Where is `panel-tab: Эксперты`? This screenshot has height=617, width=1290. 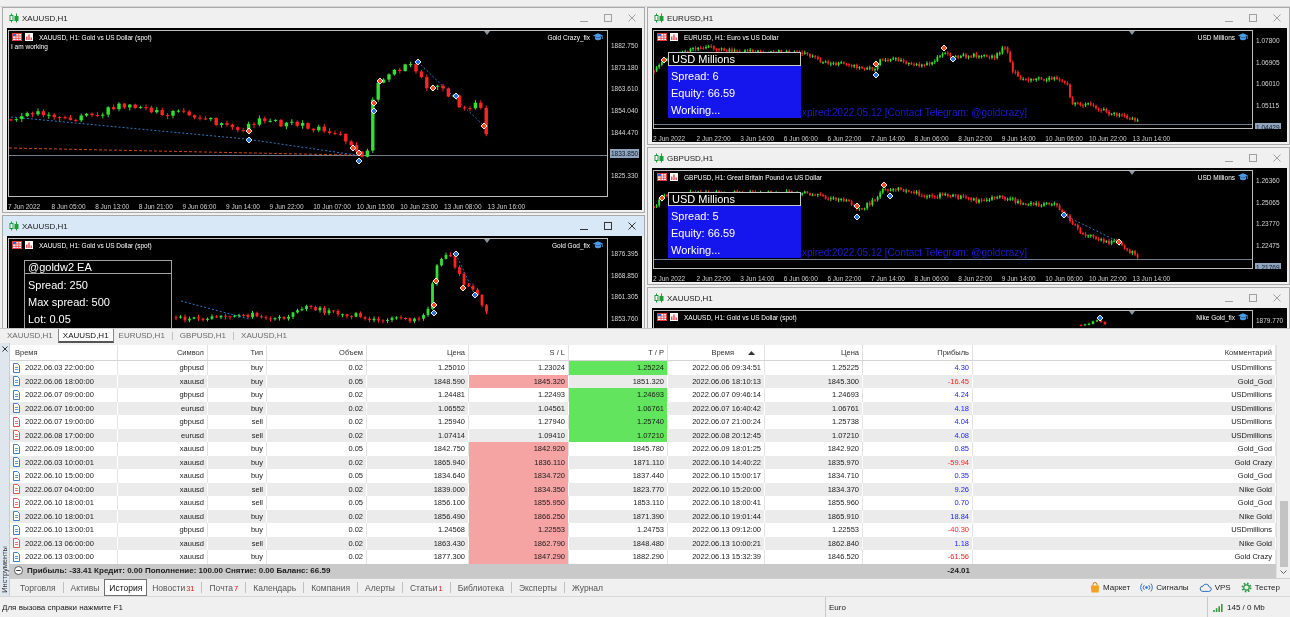 panel-tab: Эксперты is located at coordinates (537, 587).